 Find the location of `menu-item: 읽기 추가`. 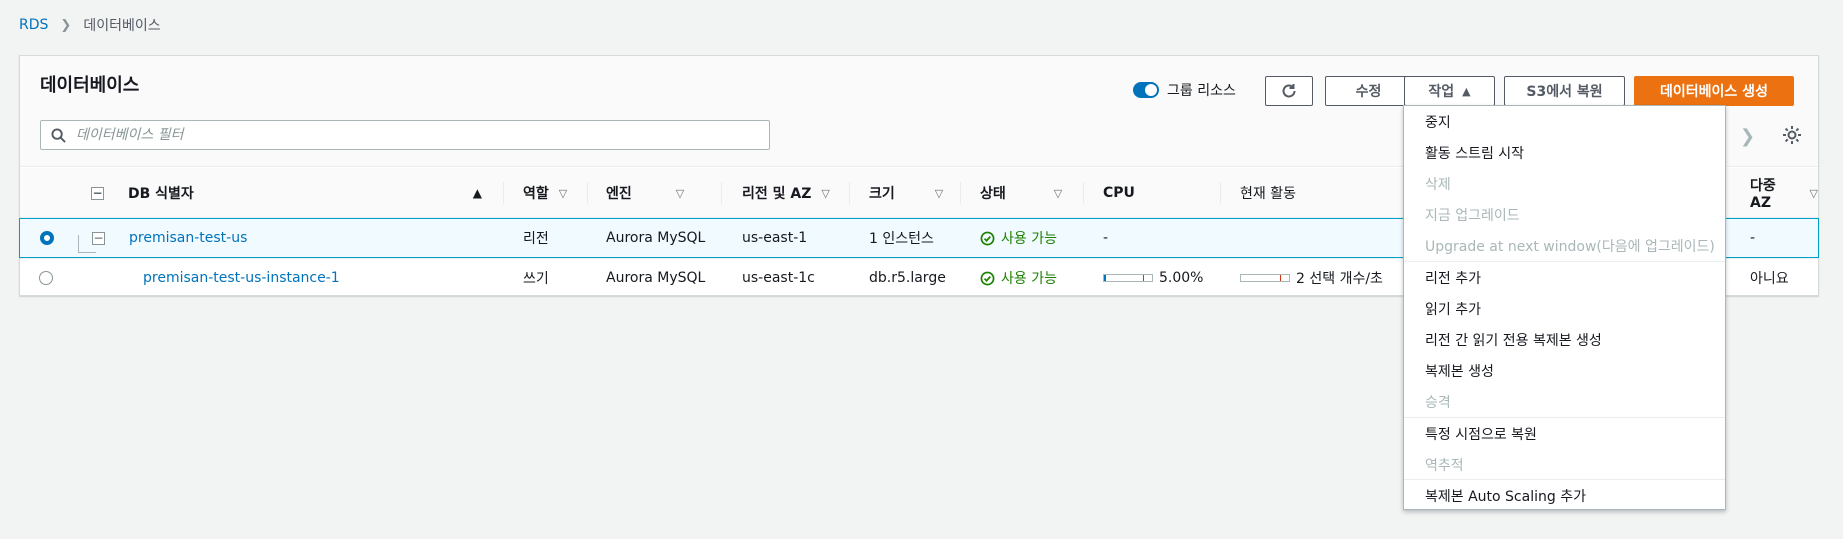

menu-item: 읽기 추가 is located at coordinates (1564, 308).